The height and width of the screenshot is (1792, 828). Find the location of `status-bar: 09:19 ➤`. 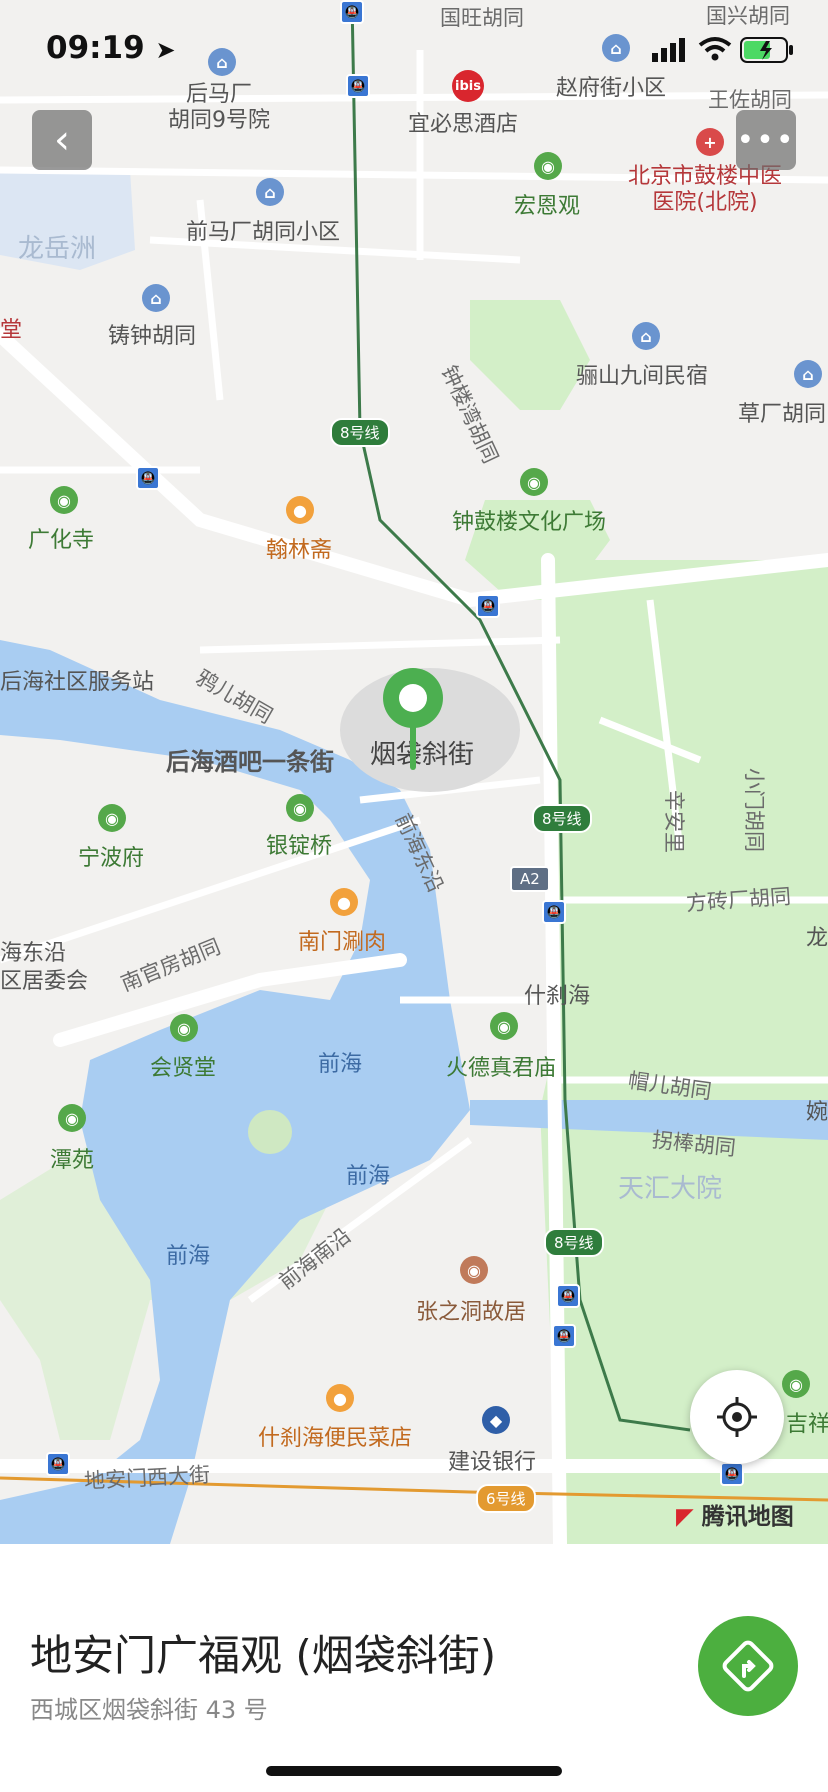

status-bar: 09:19 ➤ is located at coordinates (414, 44).